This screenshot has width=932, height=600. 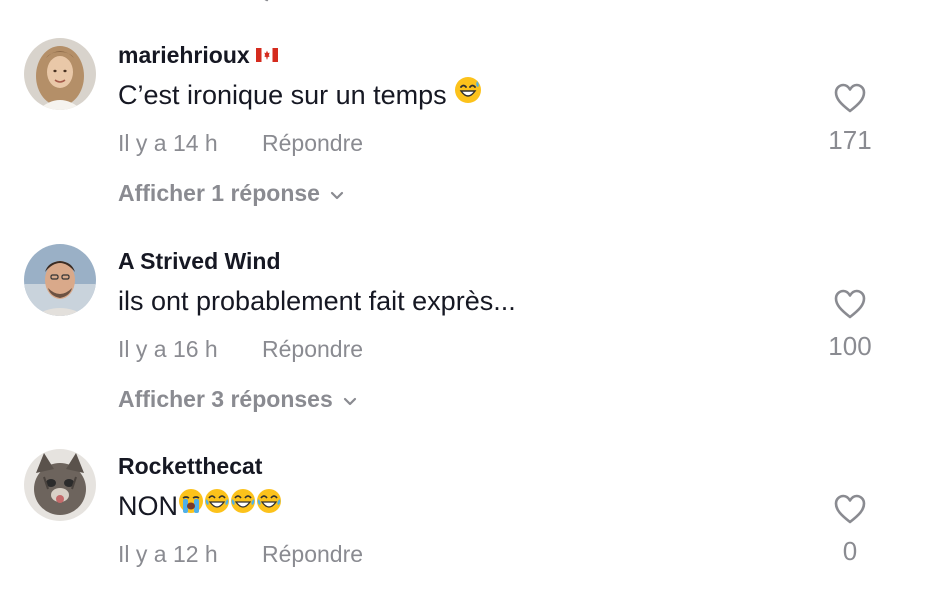 What do you see at coordinates (265, 1) in the screenshot?
I see `previous-content-fragment` at bounding box center [265, 1].